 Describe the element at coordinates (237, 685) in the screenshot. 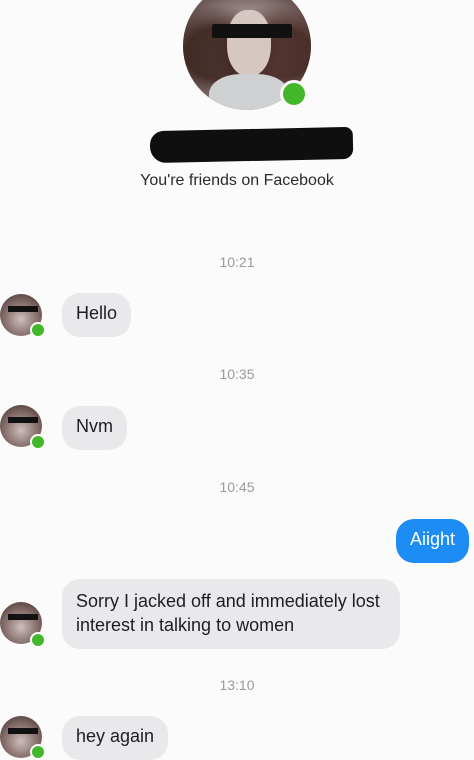

I see `message-timestamp: 13:10` at that location.